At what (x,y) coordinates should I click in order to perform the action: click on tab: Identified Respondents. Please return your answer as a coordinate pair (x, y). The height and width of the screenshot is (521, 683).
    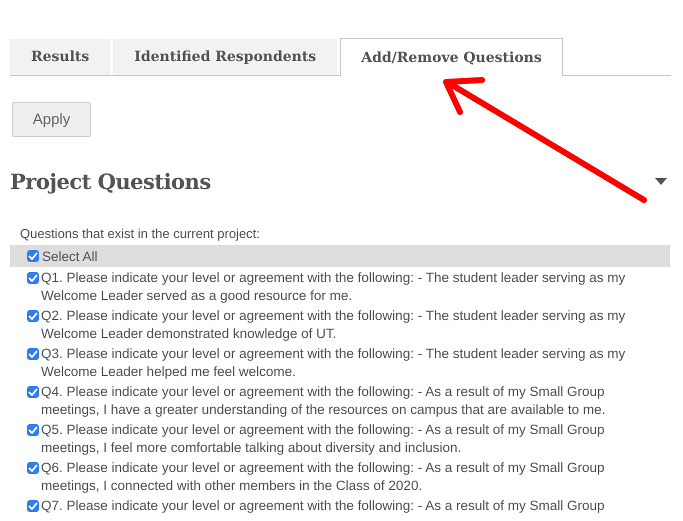
    Looking at the image, I should click on (225, 57).